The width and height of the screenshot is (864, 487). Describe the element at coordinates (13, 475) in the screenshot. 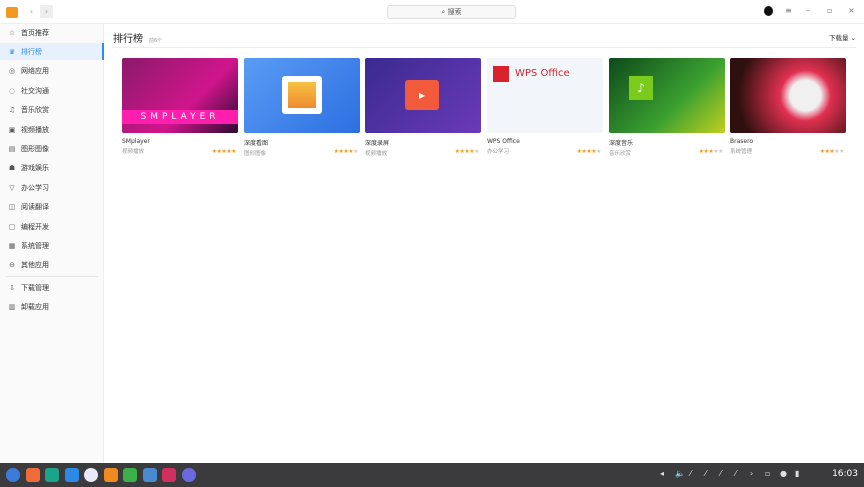

I see `launcher-icon` at that location.